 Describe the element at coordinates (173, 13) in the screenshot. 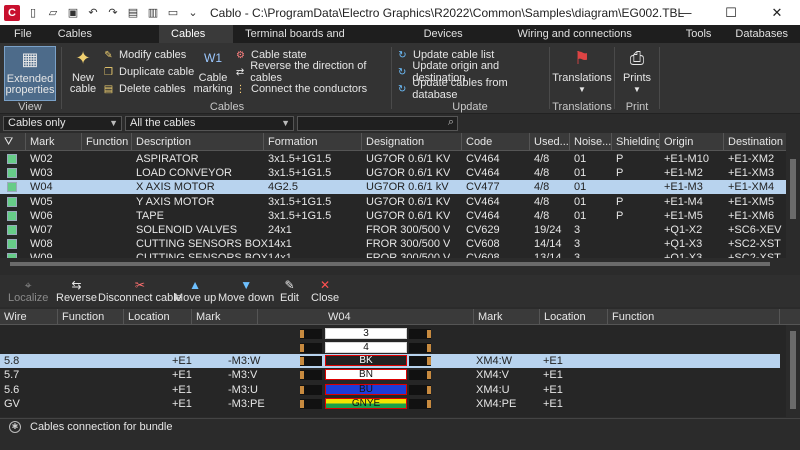

I see `window-icon: ▭` at that location.